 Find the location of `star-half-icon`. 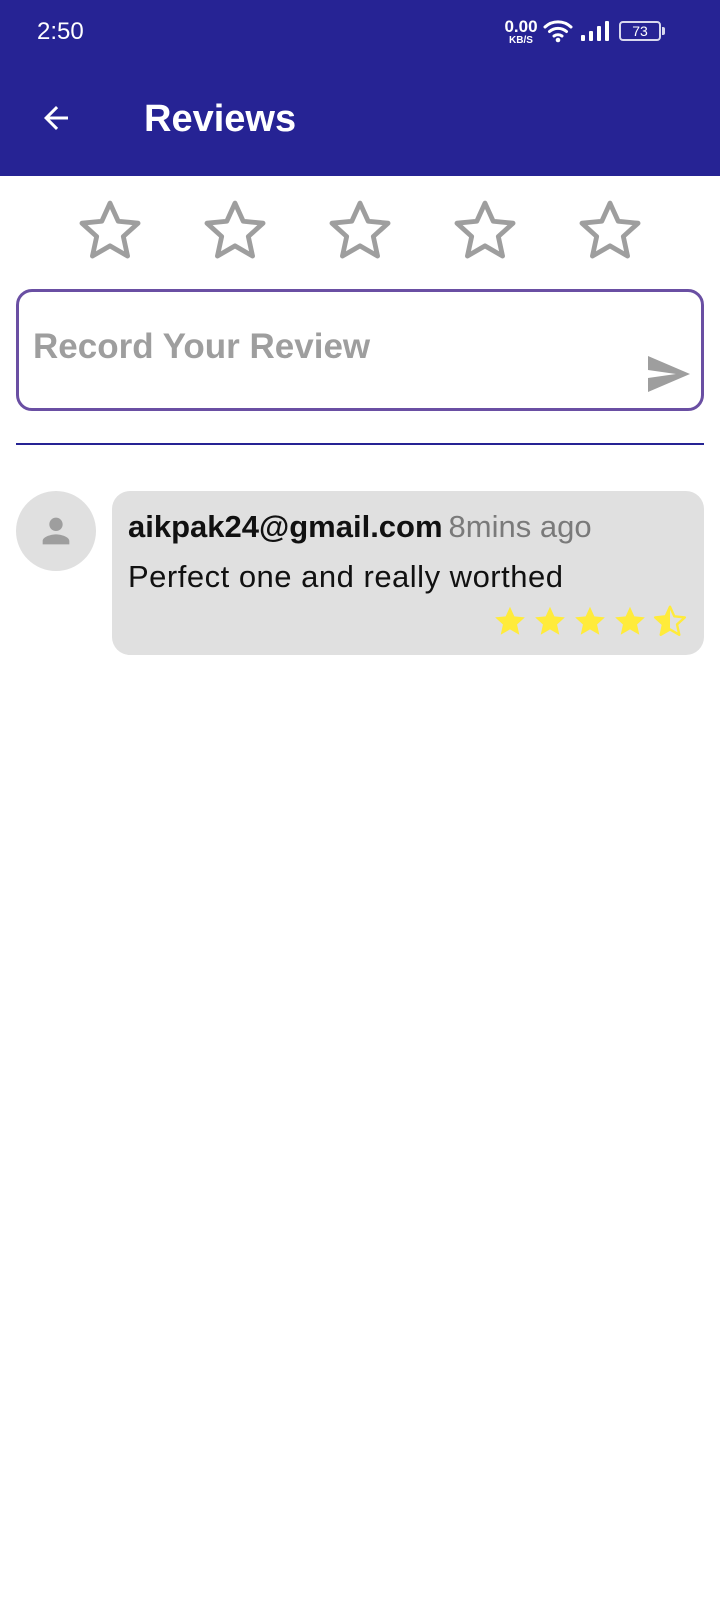

star-half-icon is located at coordinates (670, 620).